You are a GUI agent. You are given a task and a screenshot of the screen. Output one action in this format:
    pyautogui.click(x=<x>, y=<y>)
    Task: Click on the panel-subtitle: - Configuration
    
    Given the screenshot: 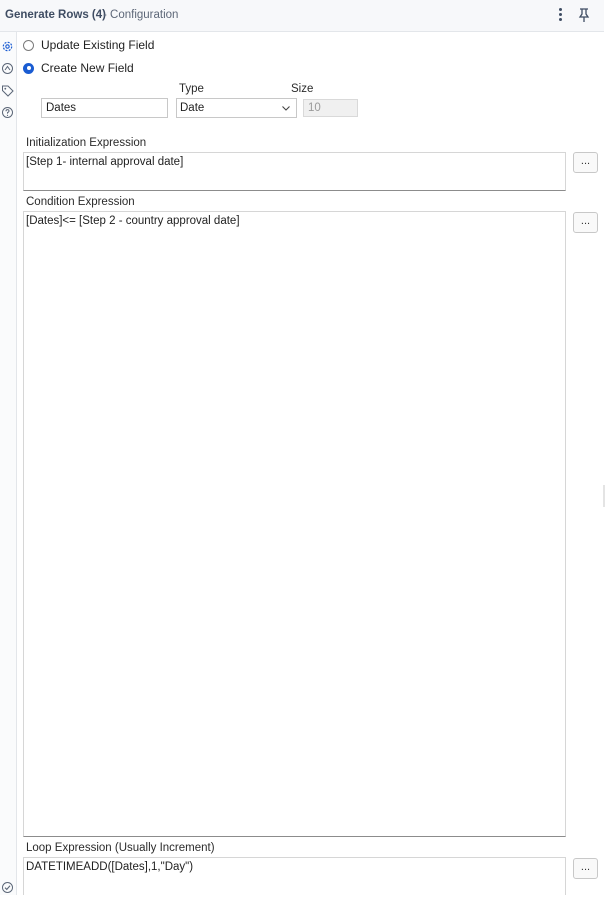 What is the action you would take?
    pyautogui.click(x=141, y=15)
    